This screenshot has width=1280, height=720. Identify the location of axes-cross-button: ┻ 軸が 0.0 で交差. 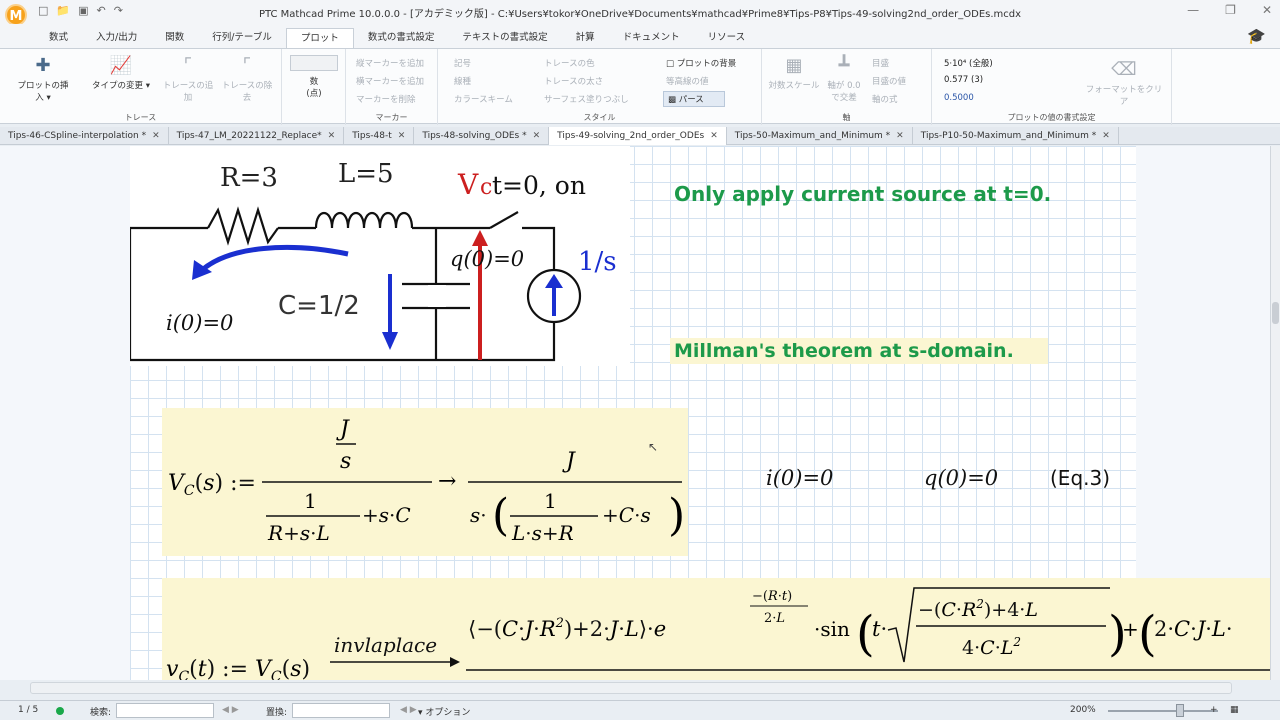
(844, 79).